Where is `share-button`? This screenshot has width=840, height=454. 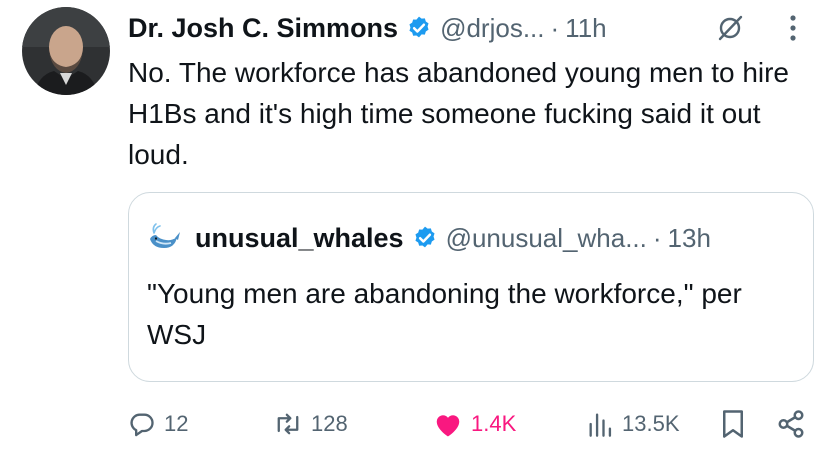 share-button is located at coordinates (795, 424).